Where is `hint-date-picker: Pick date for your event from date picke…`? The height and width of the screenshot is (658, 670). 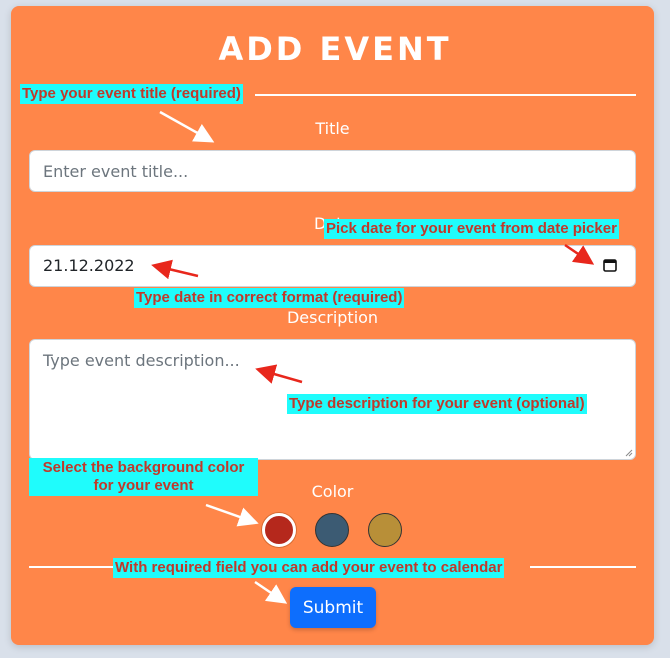
hint-date-picker: Pick date for your event from date picke… is located at coordinates (471, 229).